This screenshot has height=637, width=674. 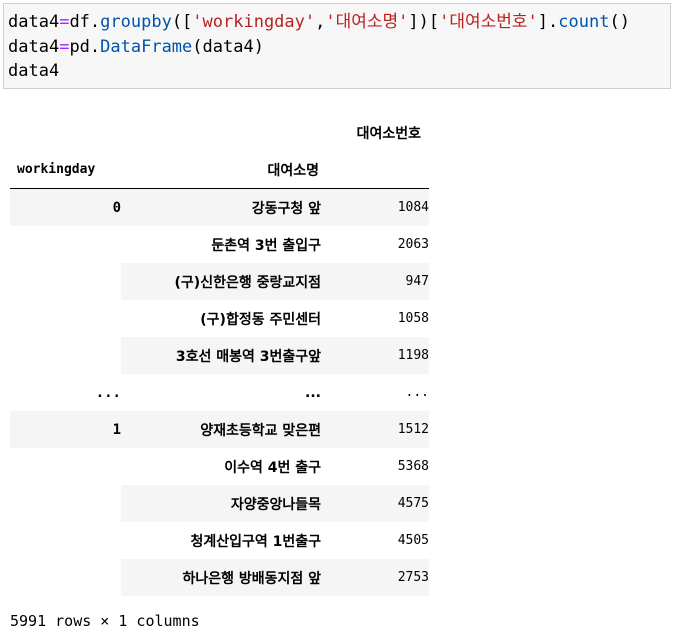 I want to click on index-level1: (구)신한은행 중랑교지점, so click(x=221, y=281).